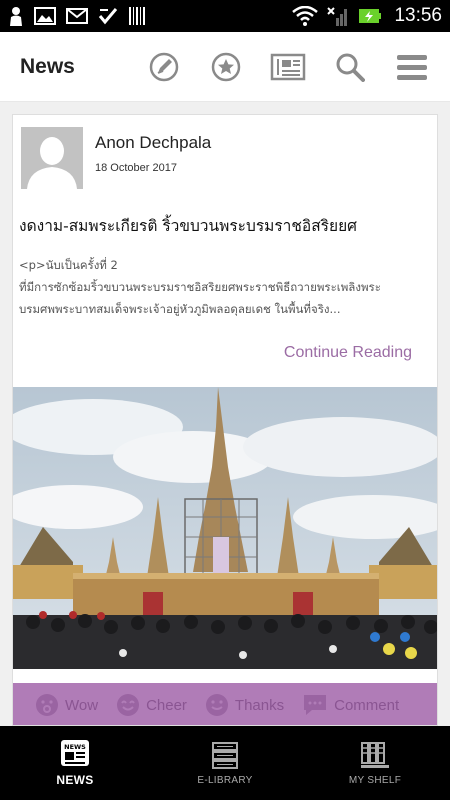 Image resolution: width=450 pixels, height=800 pixels. I want to click on wow-label: Wow, so click(82, 705).